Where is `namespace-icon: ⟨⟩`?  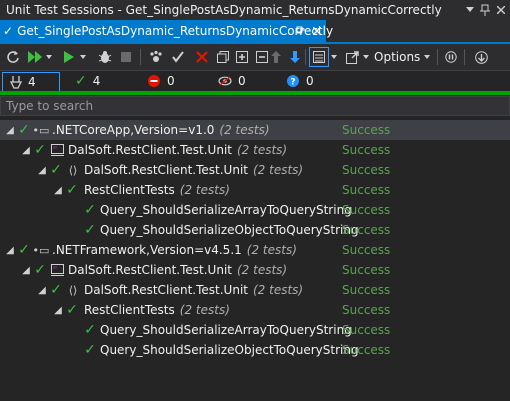
namespace-icon: ⟨⟩ is located at coordinates (73, 290).